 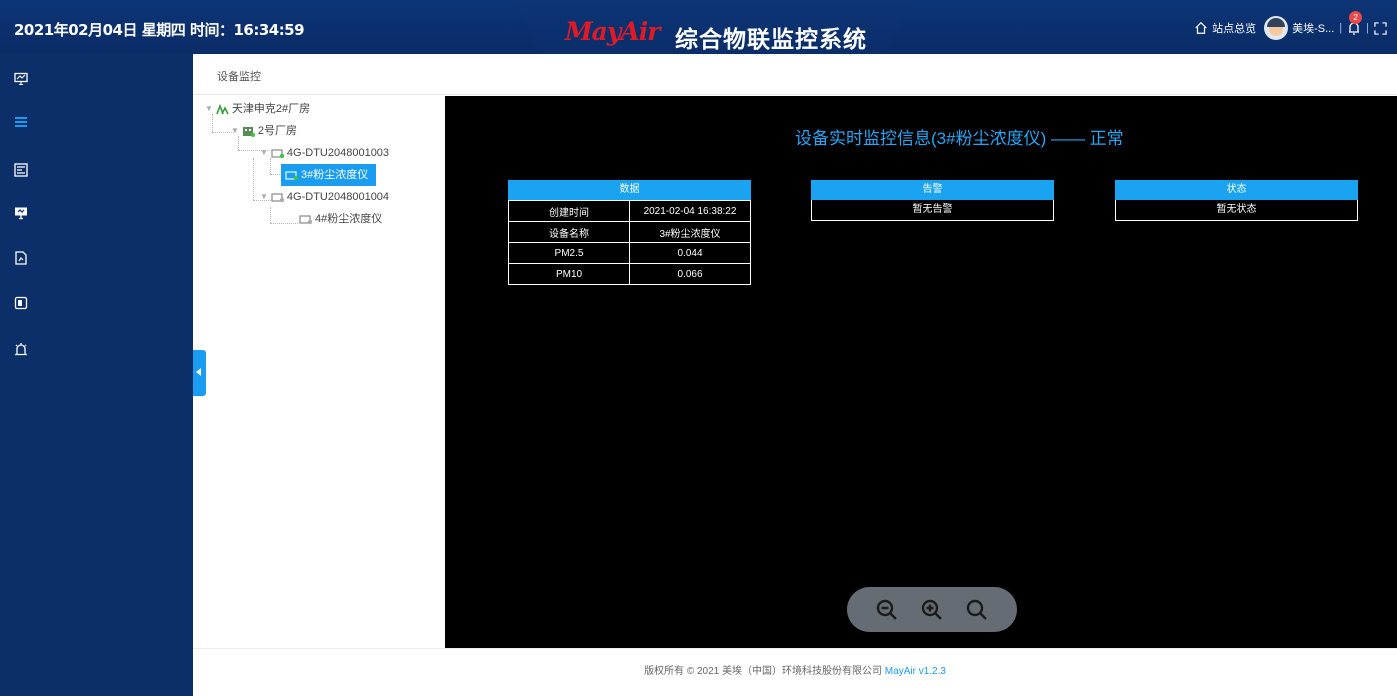 I want to click on table-cell: PM2.5, so click(x=569, y=253).